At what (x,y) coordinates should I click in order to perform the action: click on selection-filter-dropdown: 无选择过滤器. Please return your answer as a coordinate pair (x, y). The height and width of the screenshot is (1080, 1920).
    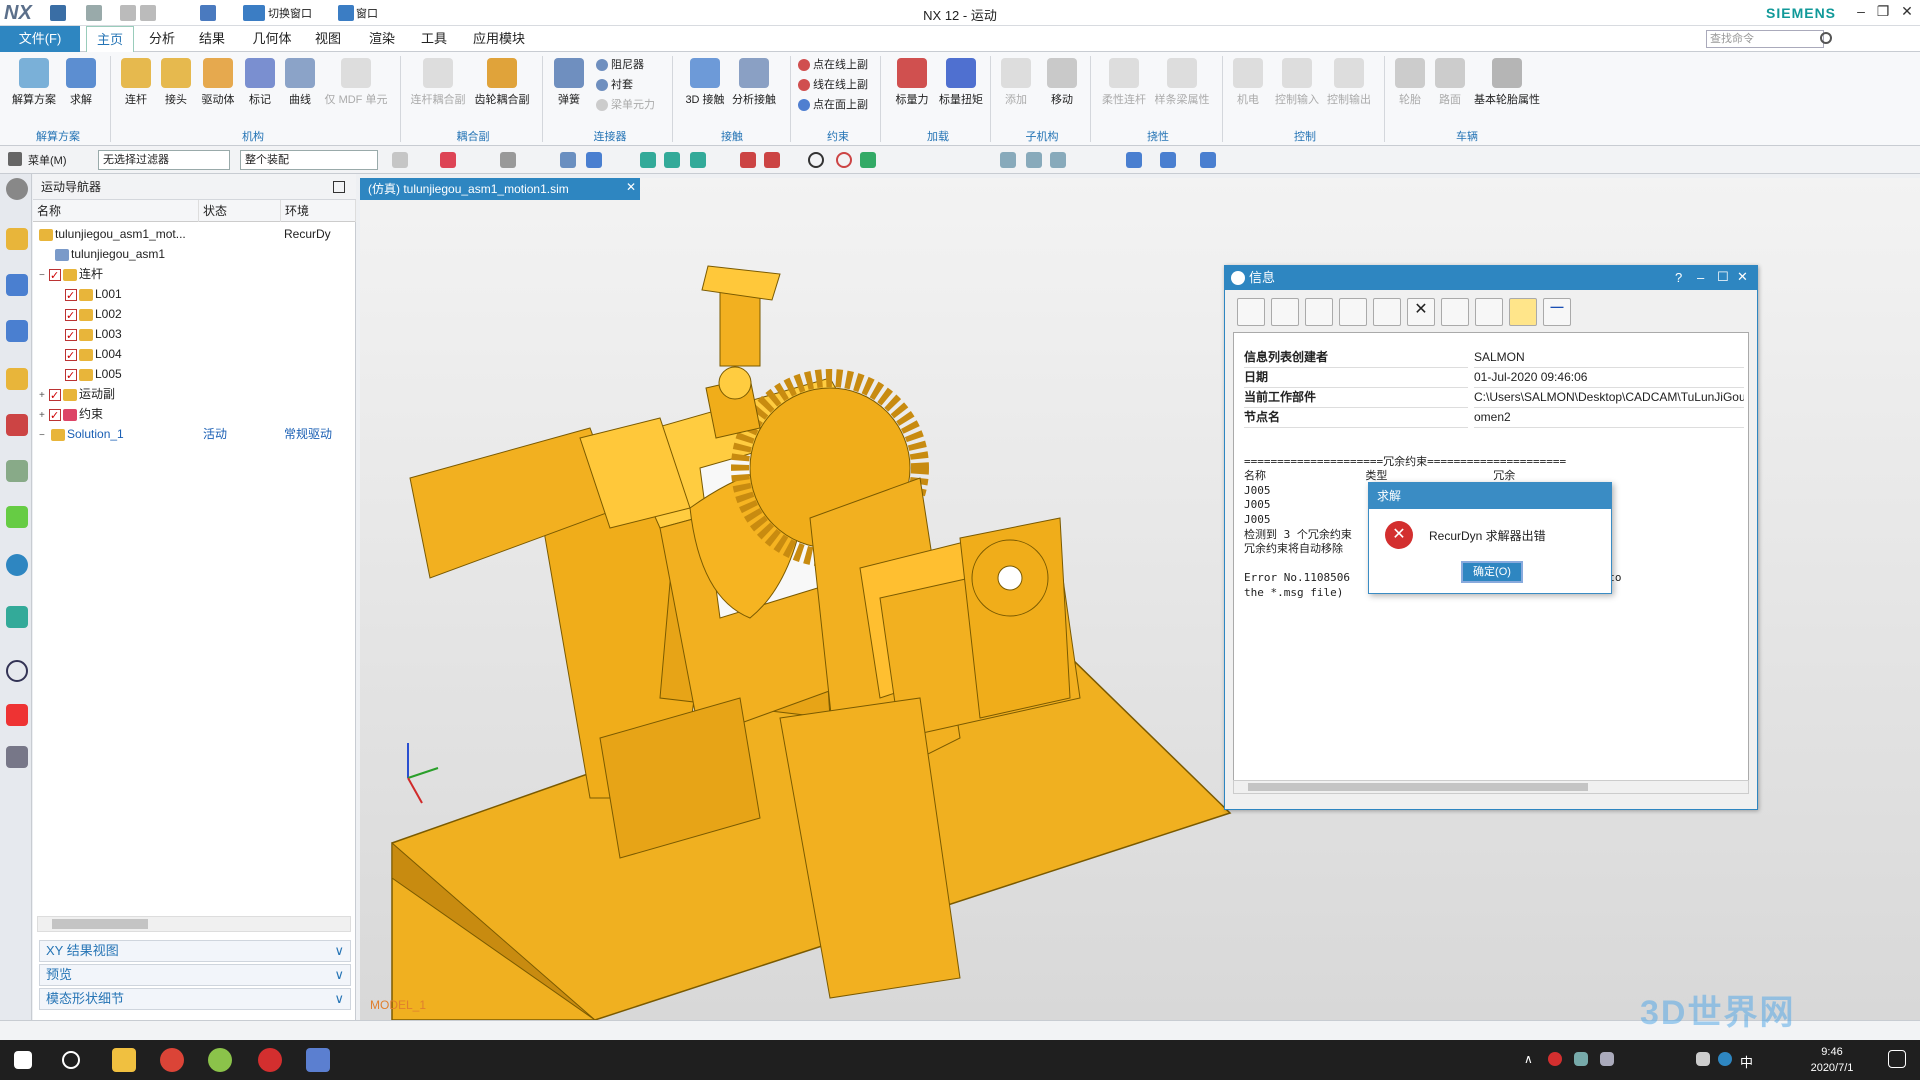
    Looking at the image, I should click on (164, 160).